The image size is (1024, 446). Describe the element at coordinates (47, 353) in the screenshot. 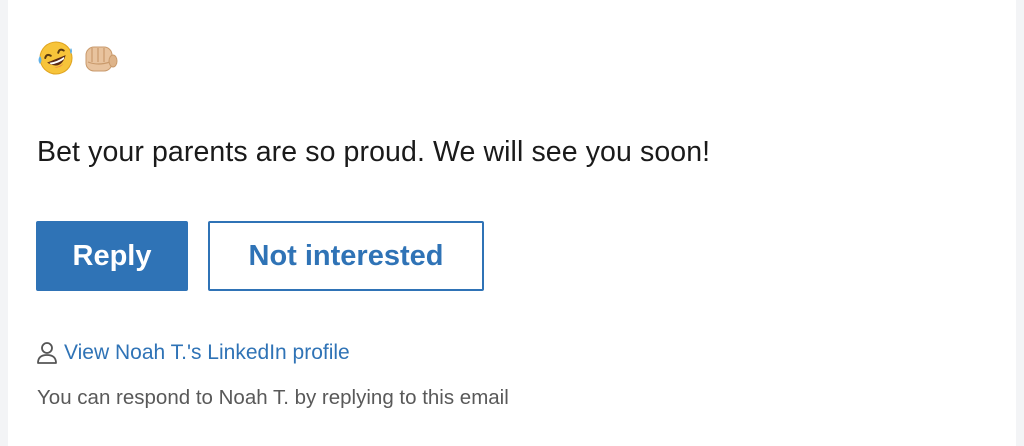

I see `person-icon` at that location.